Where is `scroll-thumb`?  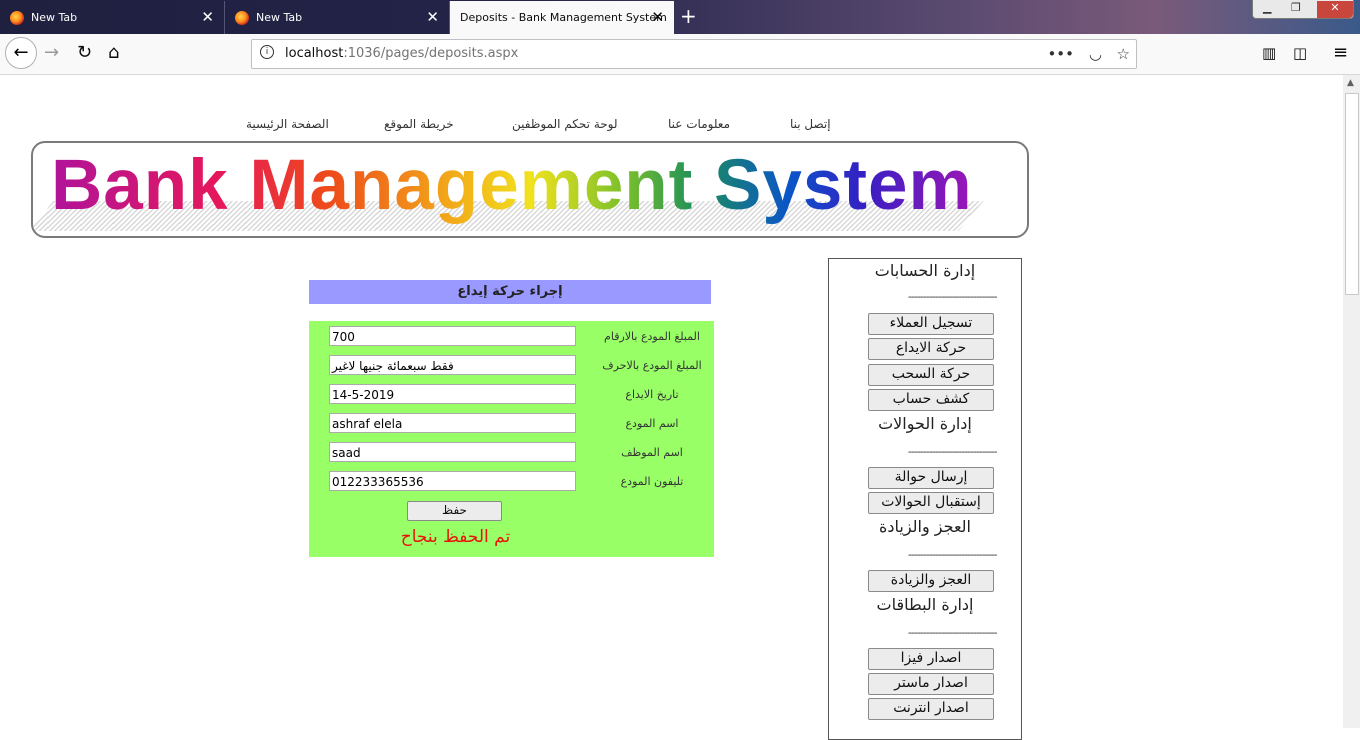 scroll-thumb is located at coordinates (1352, 194).